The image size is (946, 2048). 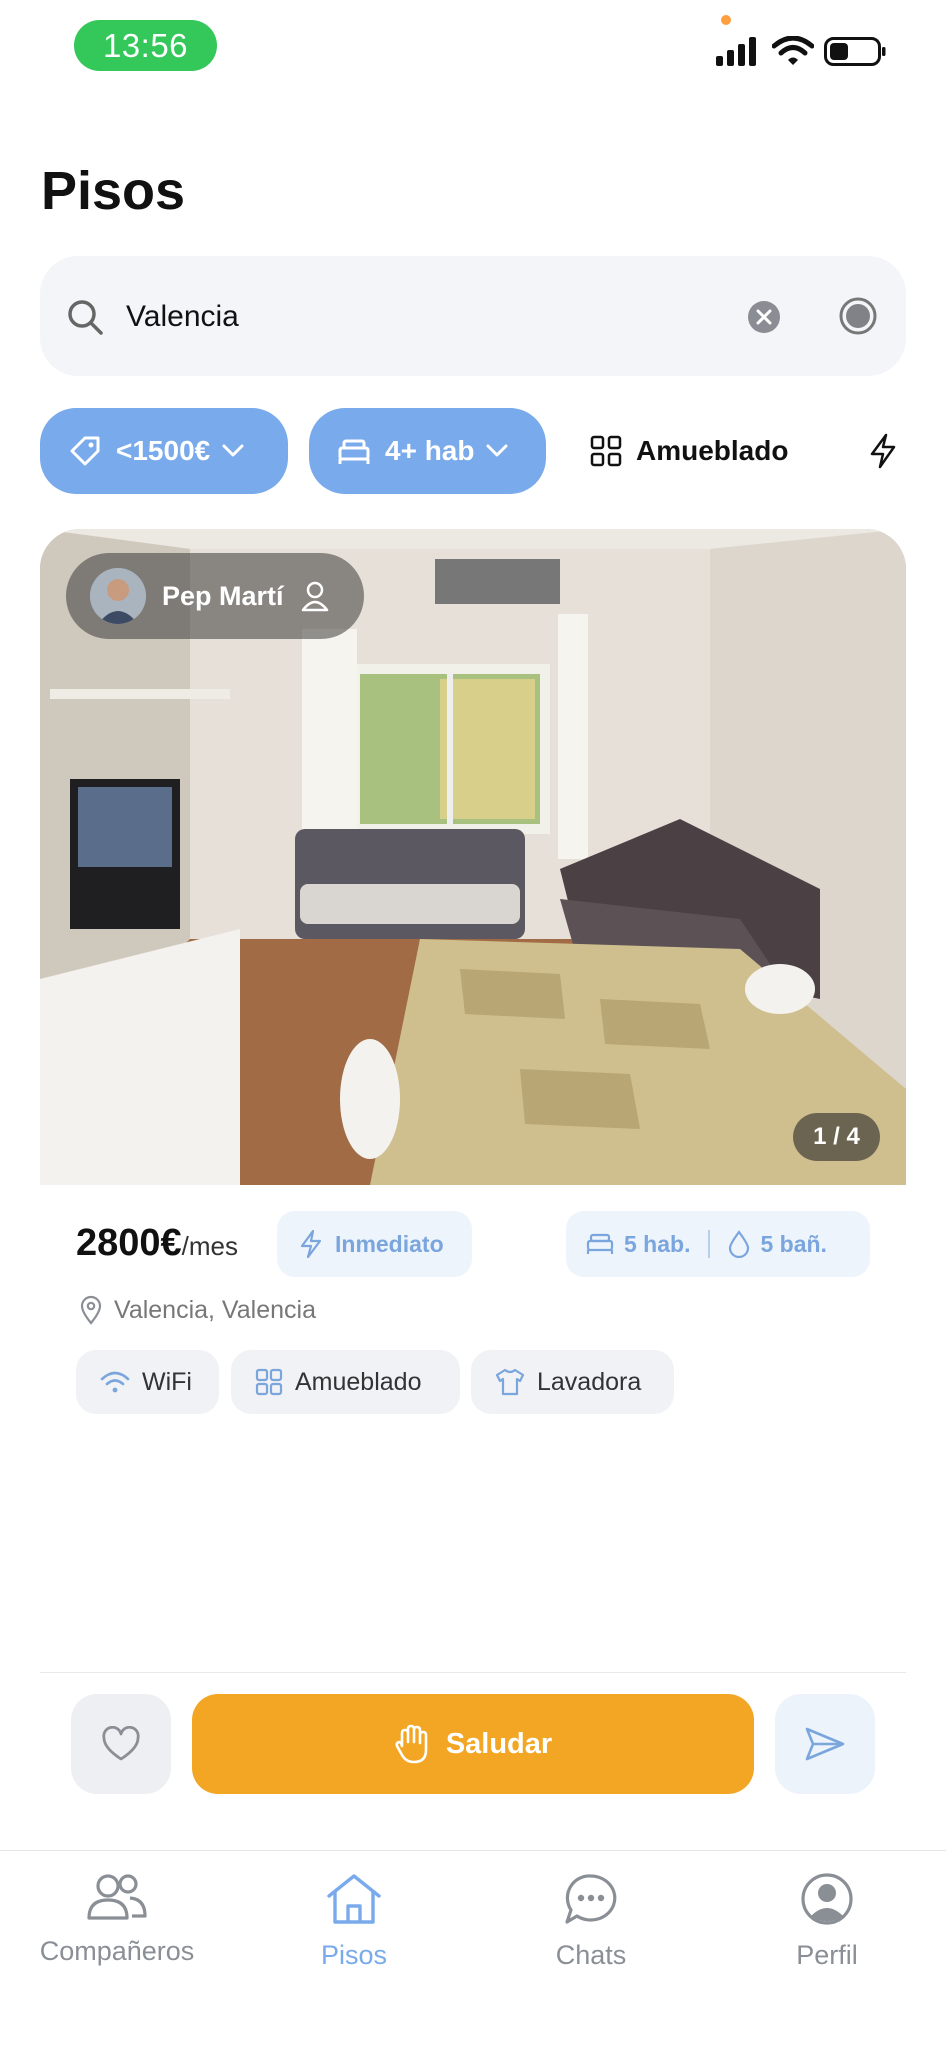 I want to click on person-icon, so click(x=314, y=596).